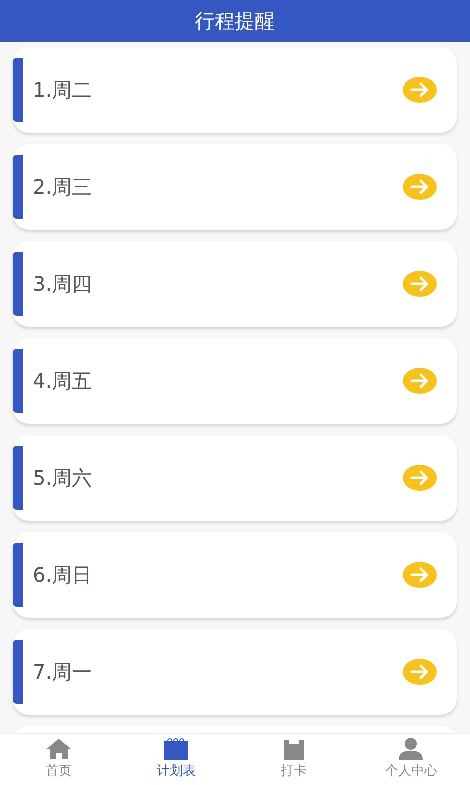  What do you see at coordinates (63, 187) in the screenshot?
I see `day-label: 2.周三` at bounding box center [63, 187].